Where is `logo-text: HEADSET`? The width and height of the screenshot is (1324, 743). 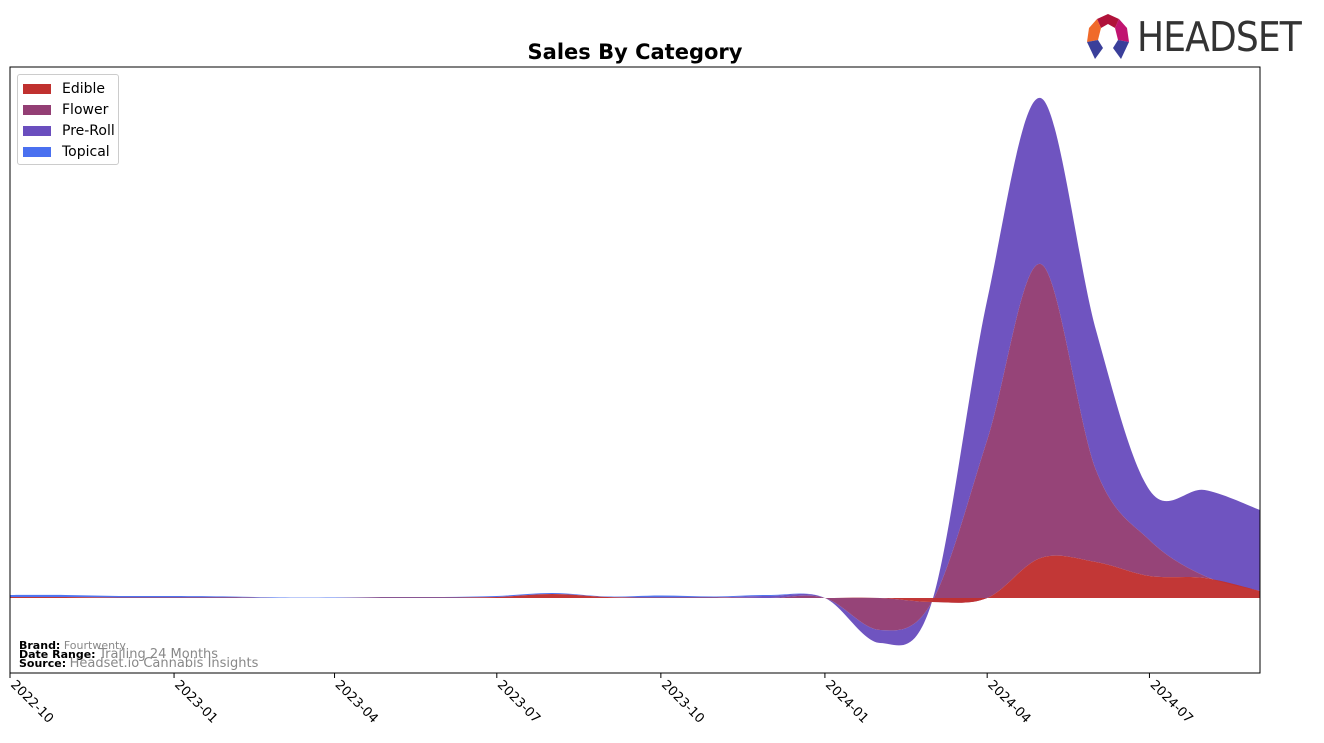 logo-text: HEADSET is located at coordinates (1219, 37).